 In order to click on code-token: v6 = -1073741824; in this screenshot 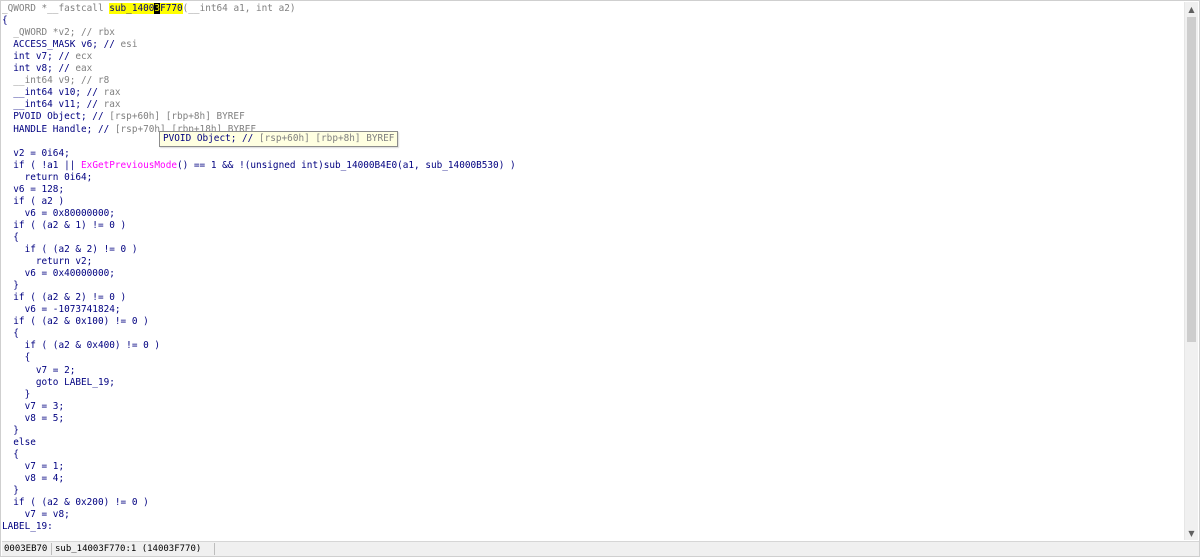, I will do `click(61, 309)`.